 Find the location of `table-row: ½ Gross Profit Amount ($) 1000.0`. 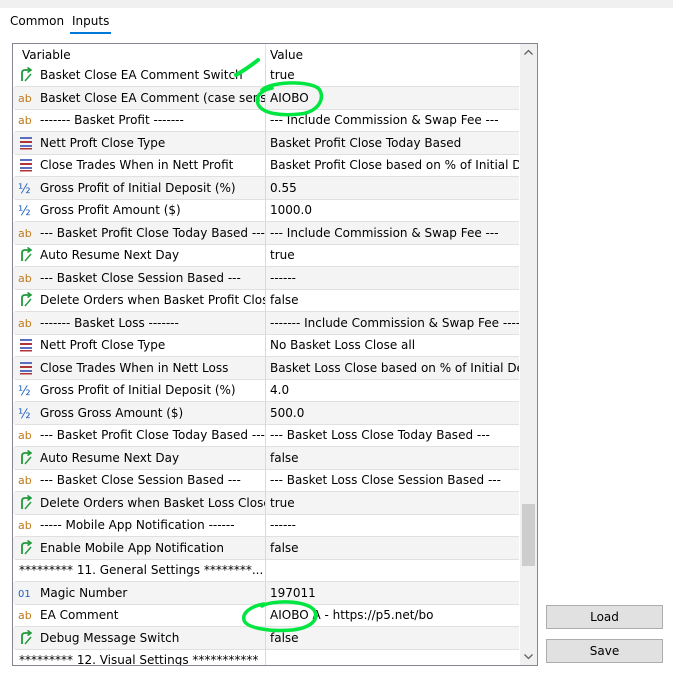

table-row: ½ Gross Profit Amount ($) 1000.0 is located at coordinates (266, 210).